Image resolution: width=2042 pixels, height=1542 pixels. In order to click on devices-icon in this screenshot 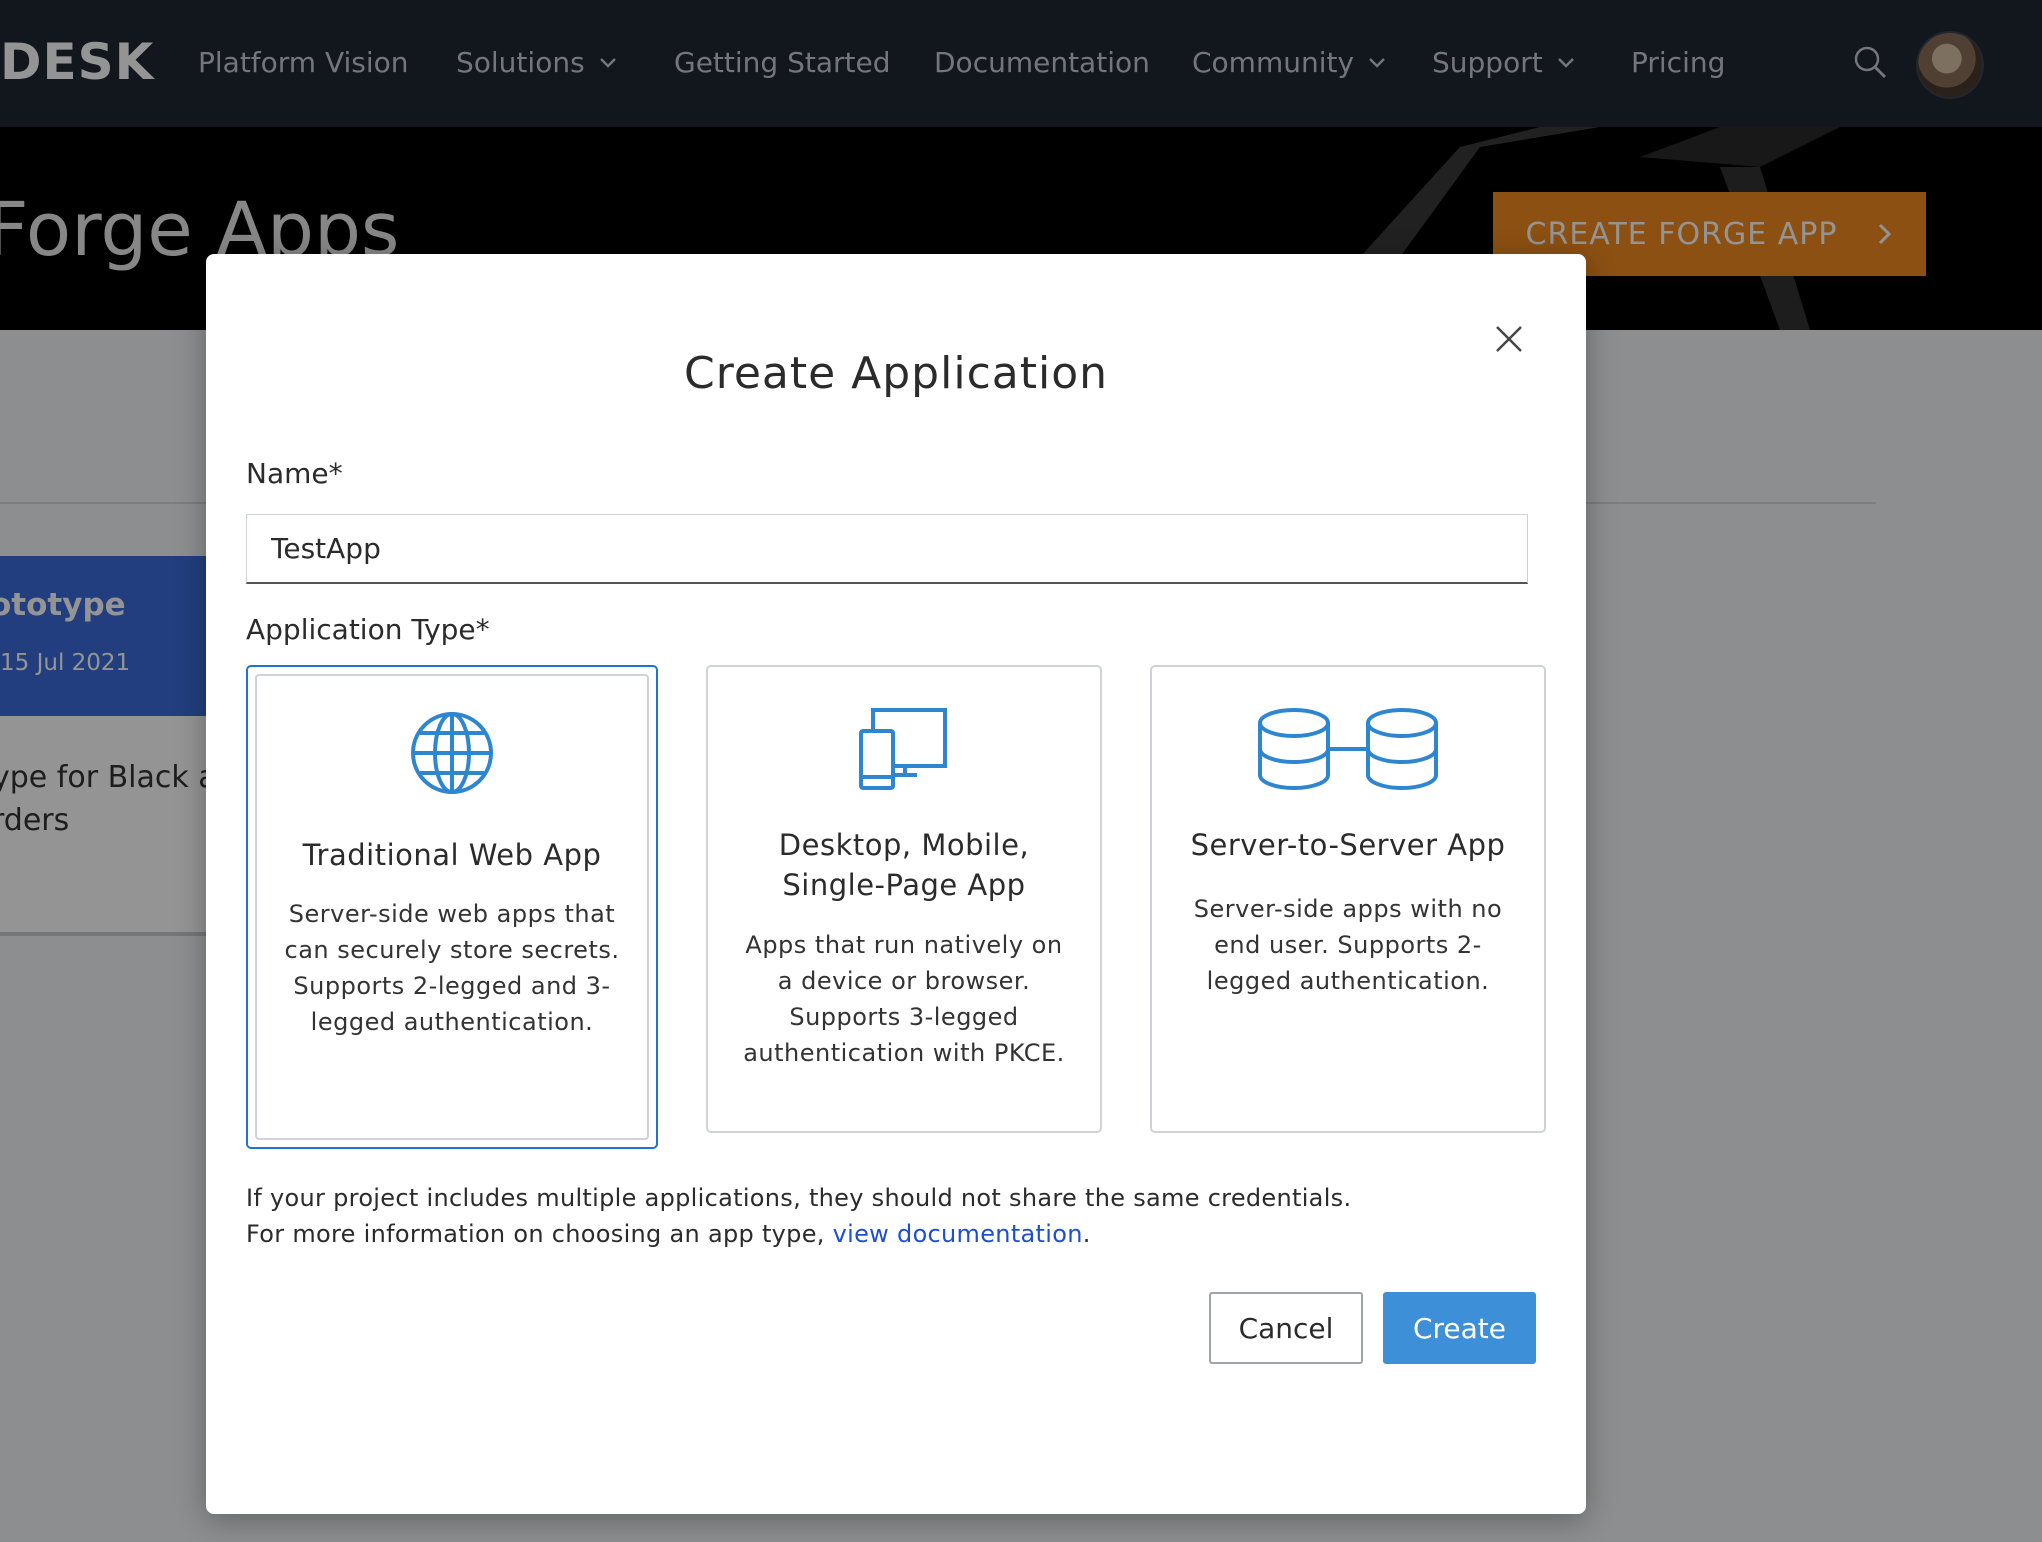, I will do `click(903, 749)`.